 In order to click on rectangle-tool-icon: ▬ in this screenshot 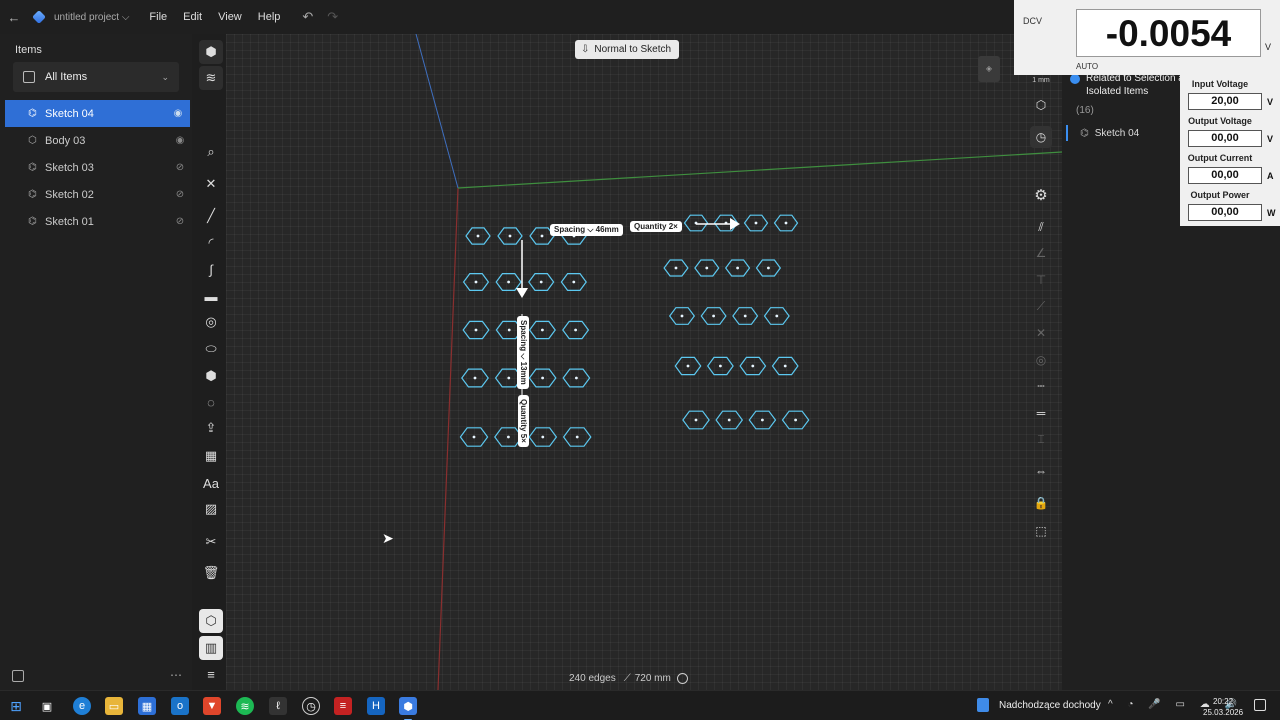, I will do `click(211, 296)`.